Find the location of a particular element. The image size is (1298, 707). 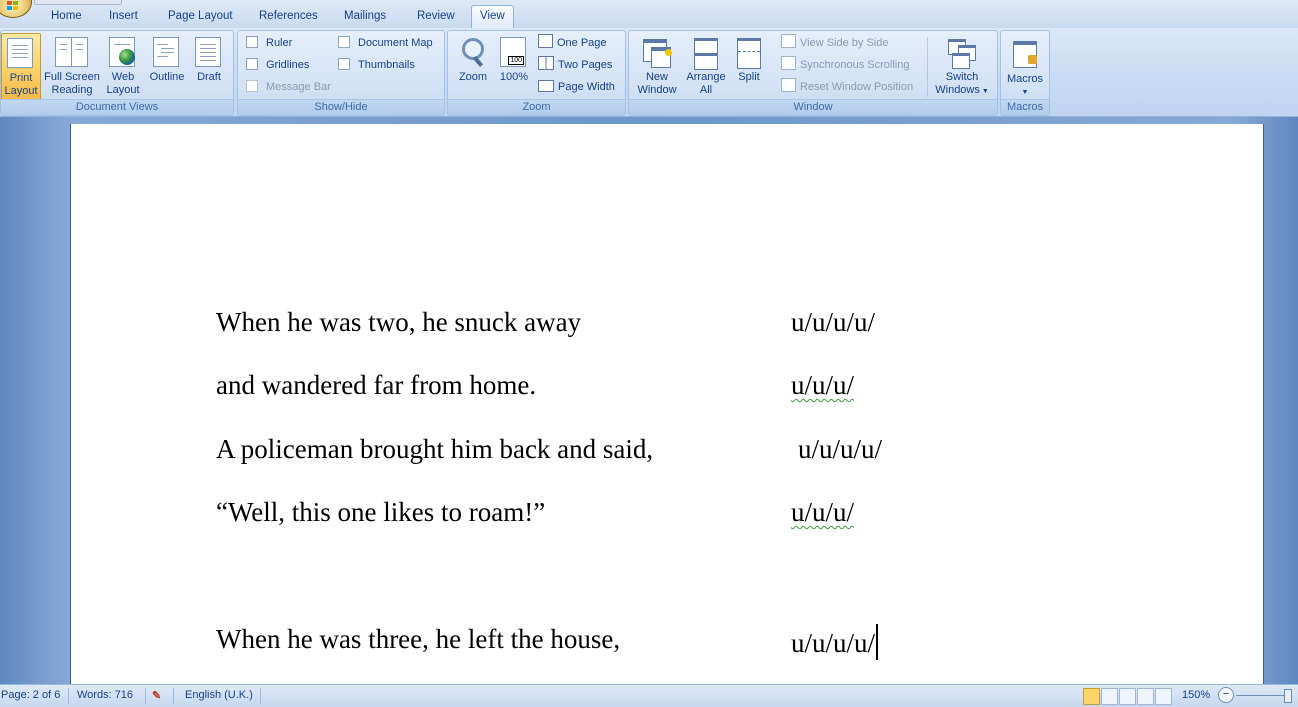

zoom-label: Zoom is located at coordinates (473, 77).